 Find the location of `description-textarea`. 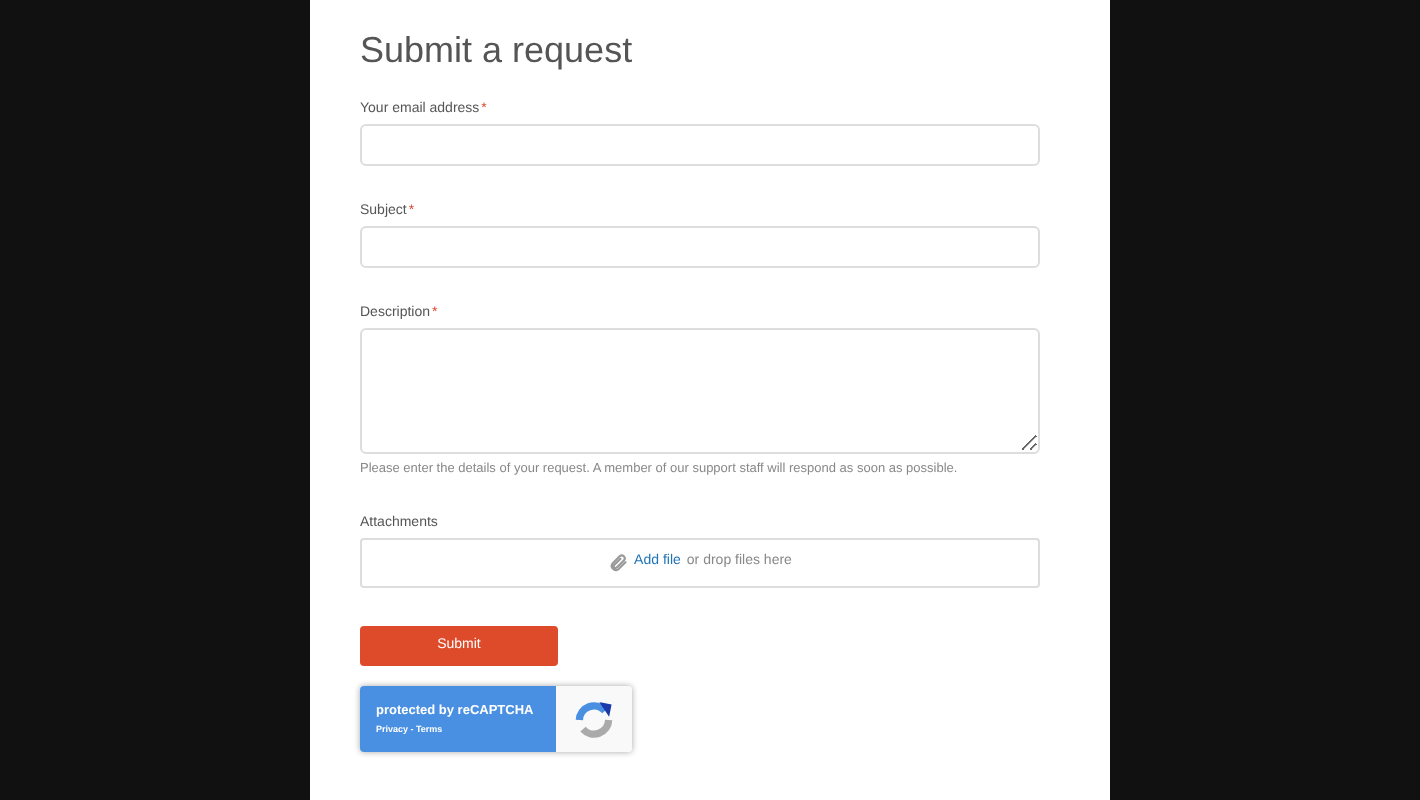

description-textarea is located at coordinates (700, 391).